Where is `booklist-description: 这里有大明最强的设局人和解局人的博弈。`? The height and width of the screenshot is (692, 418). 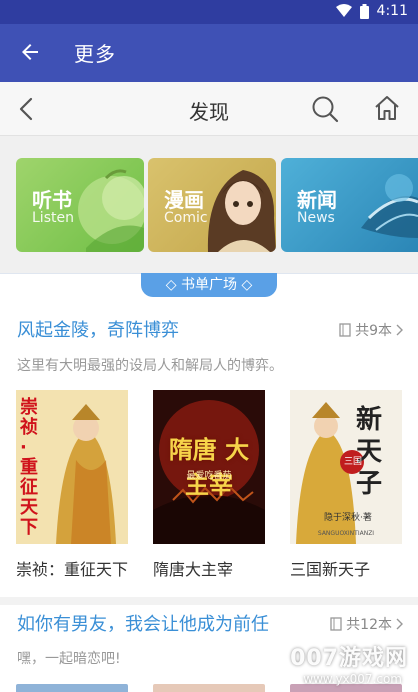
booklist-description: 这里有大明最强的设局人和解局人的博弈。 is located at coordinates (150, 366).